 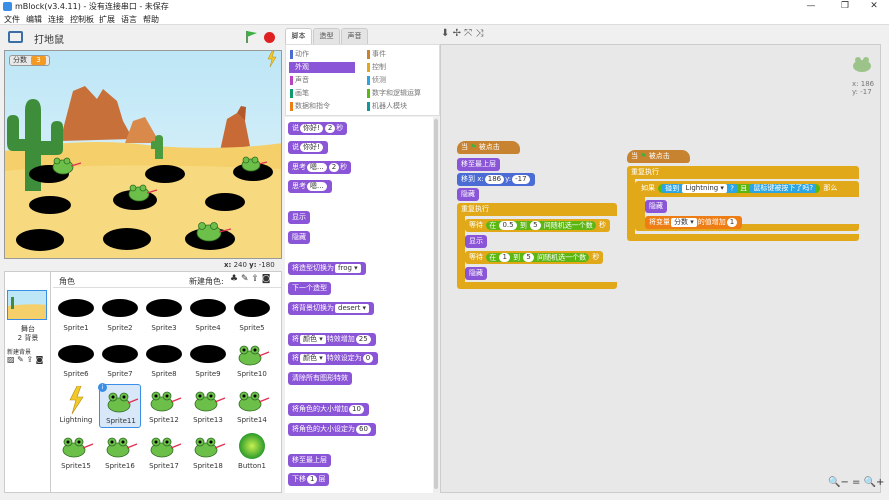 I want to click on sprite-info-icon: i, so click(x=102, y=387).